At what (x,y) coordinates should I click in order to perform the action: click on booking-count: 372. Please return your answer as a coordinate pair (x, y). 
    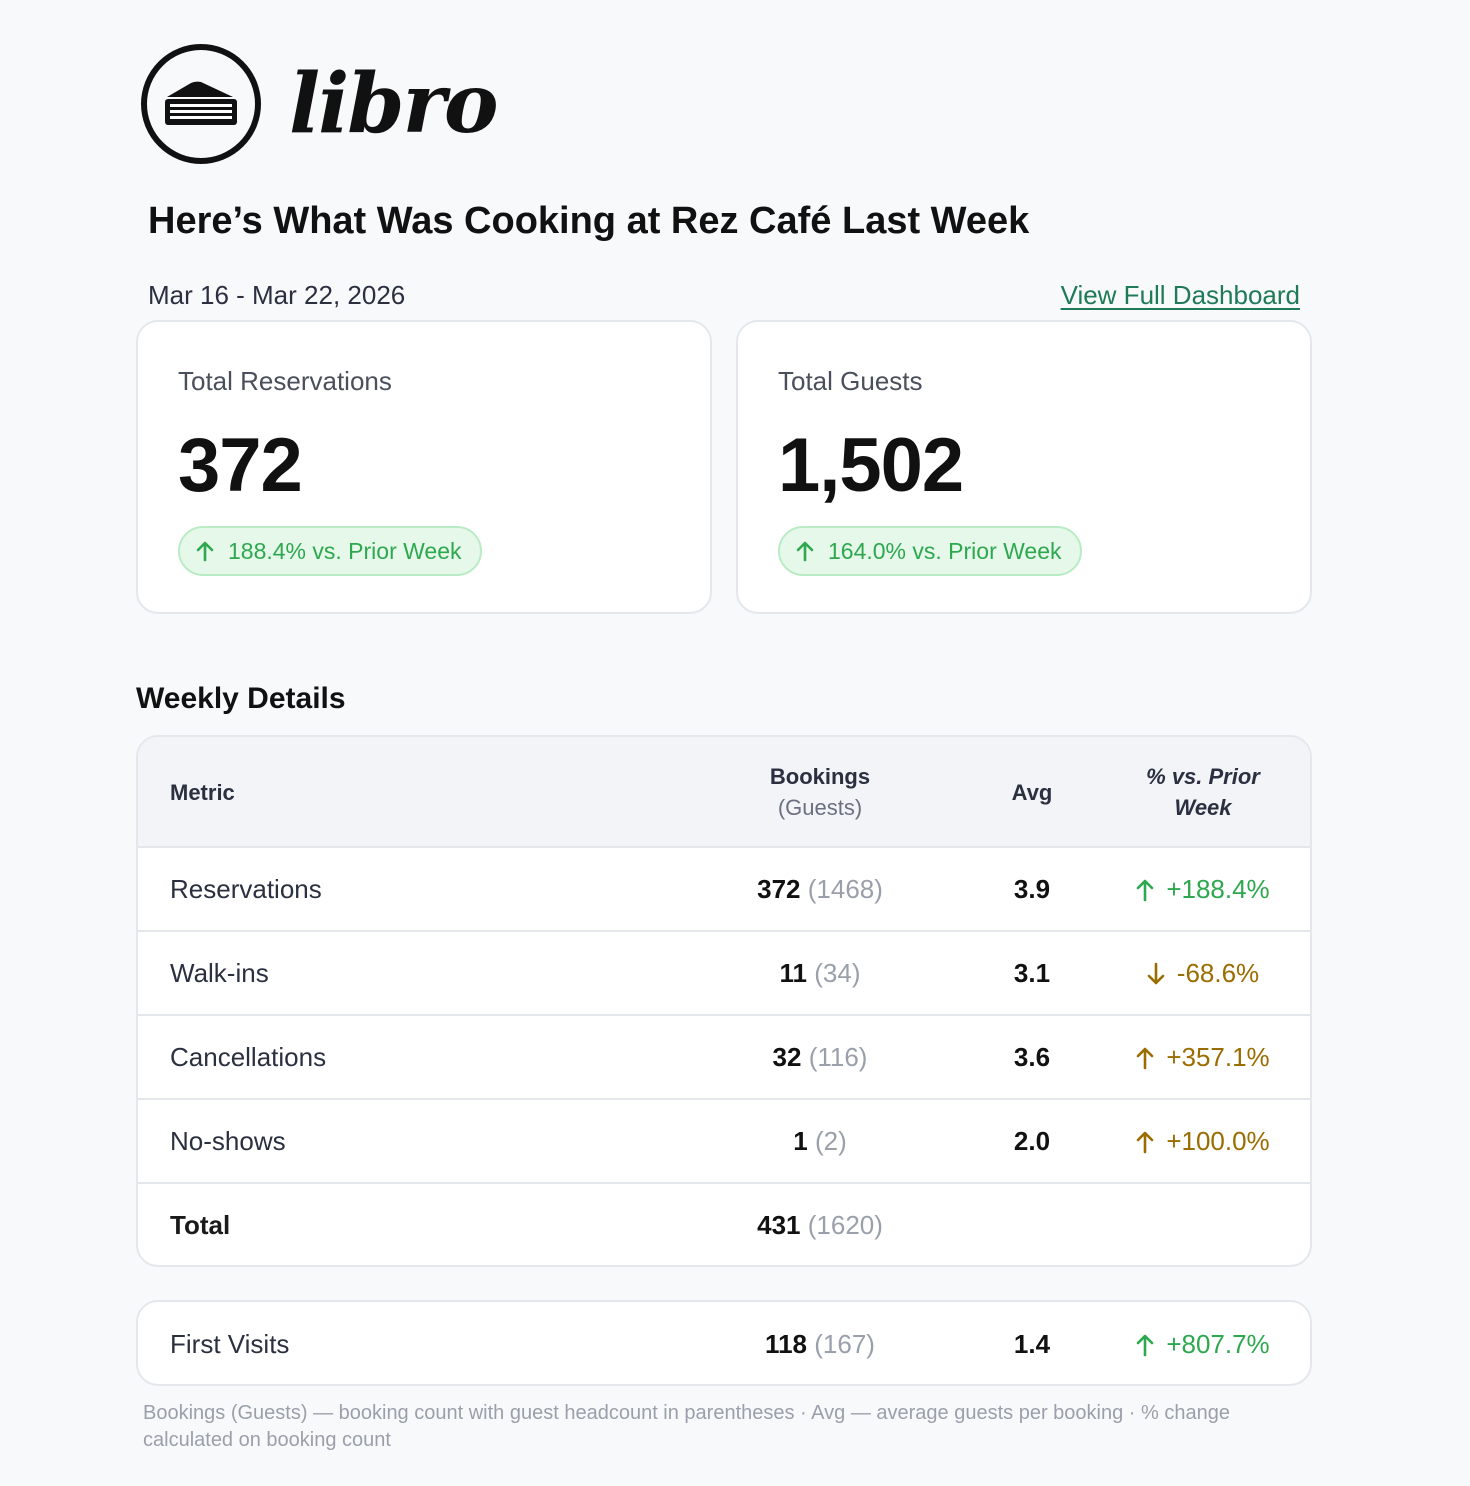
    Looking at the image, I should click on (779, 889).